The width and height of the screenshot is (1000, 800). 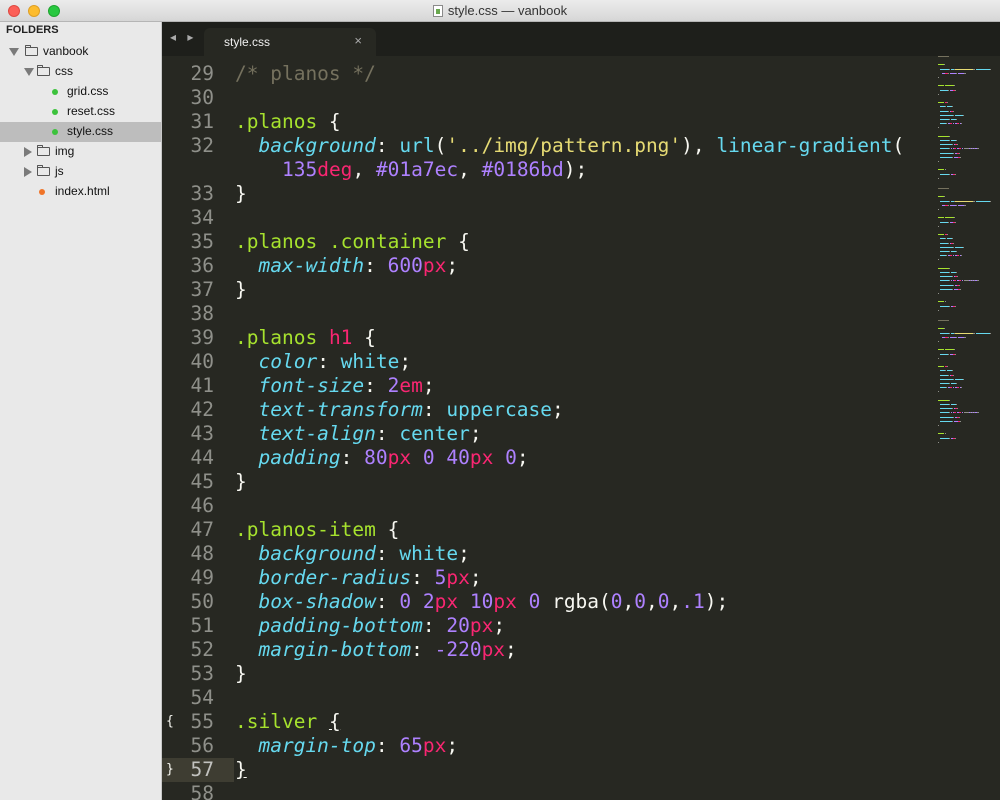 What do you see at coordinates (334, 386) in the screenshot?
I see `code-line: font-size: 2em;` at bounding box center [334, 386].